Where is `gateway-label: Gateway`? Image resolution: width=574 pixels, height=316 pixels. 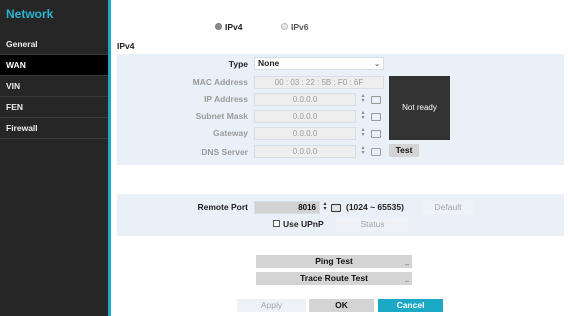
gateway-label: Gateway is located at coordinates (230, 133).